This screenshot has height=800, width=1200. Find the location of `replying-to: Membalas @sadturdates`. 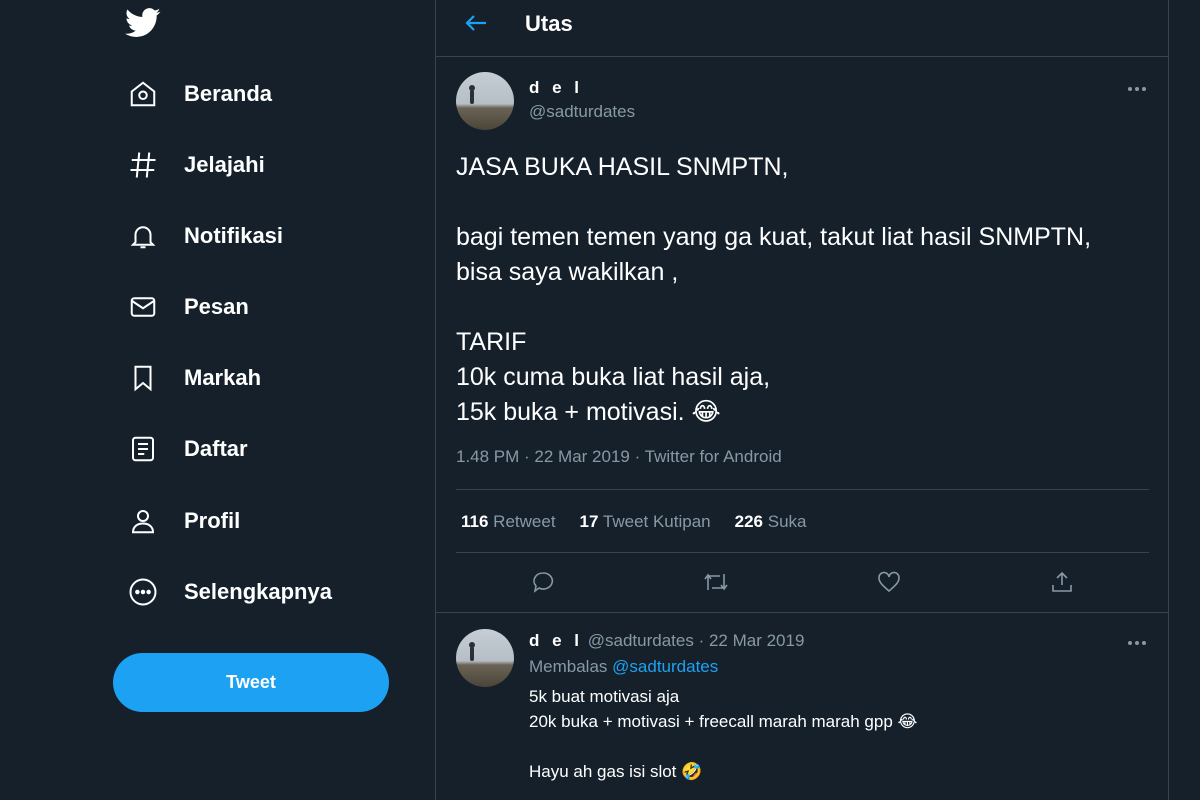

replying-to: Membalas @sadturdates is located at coordinates (623, 667).